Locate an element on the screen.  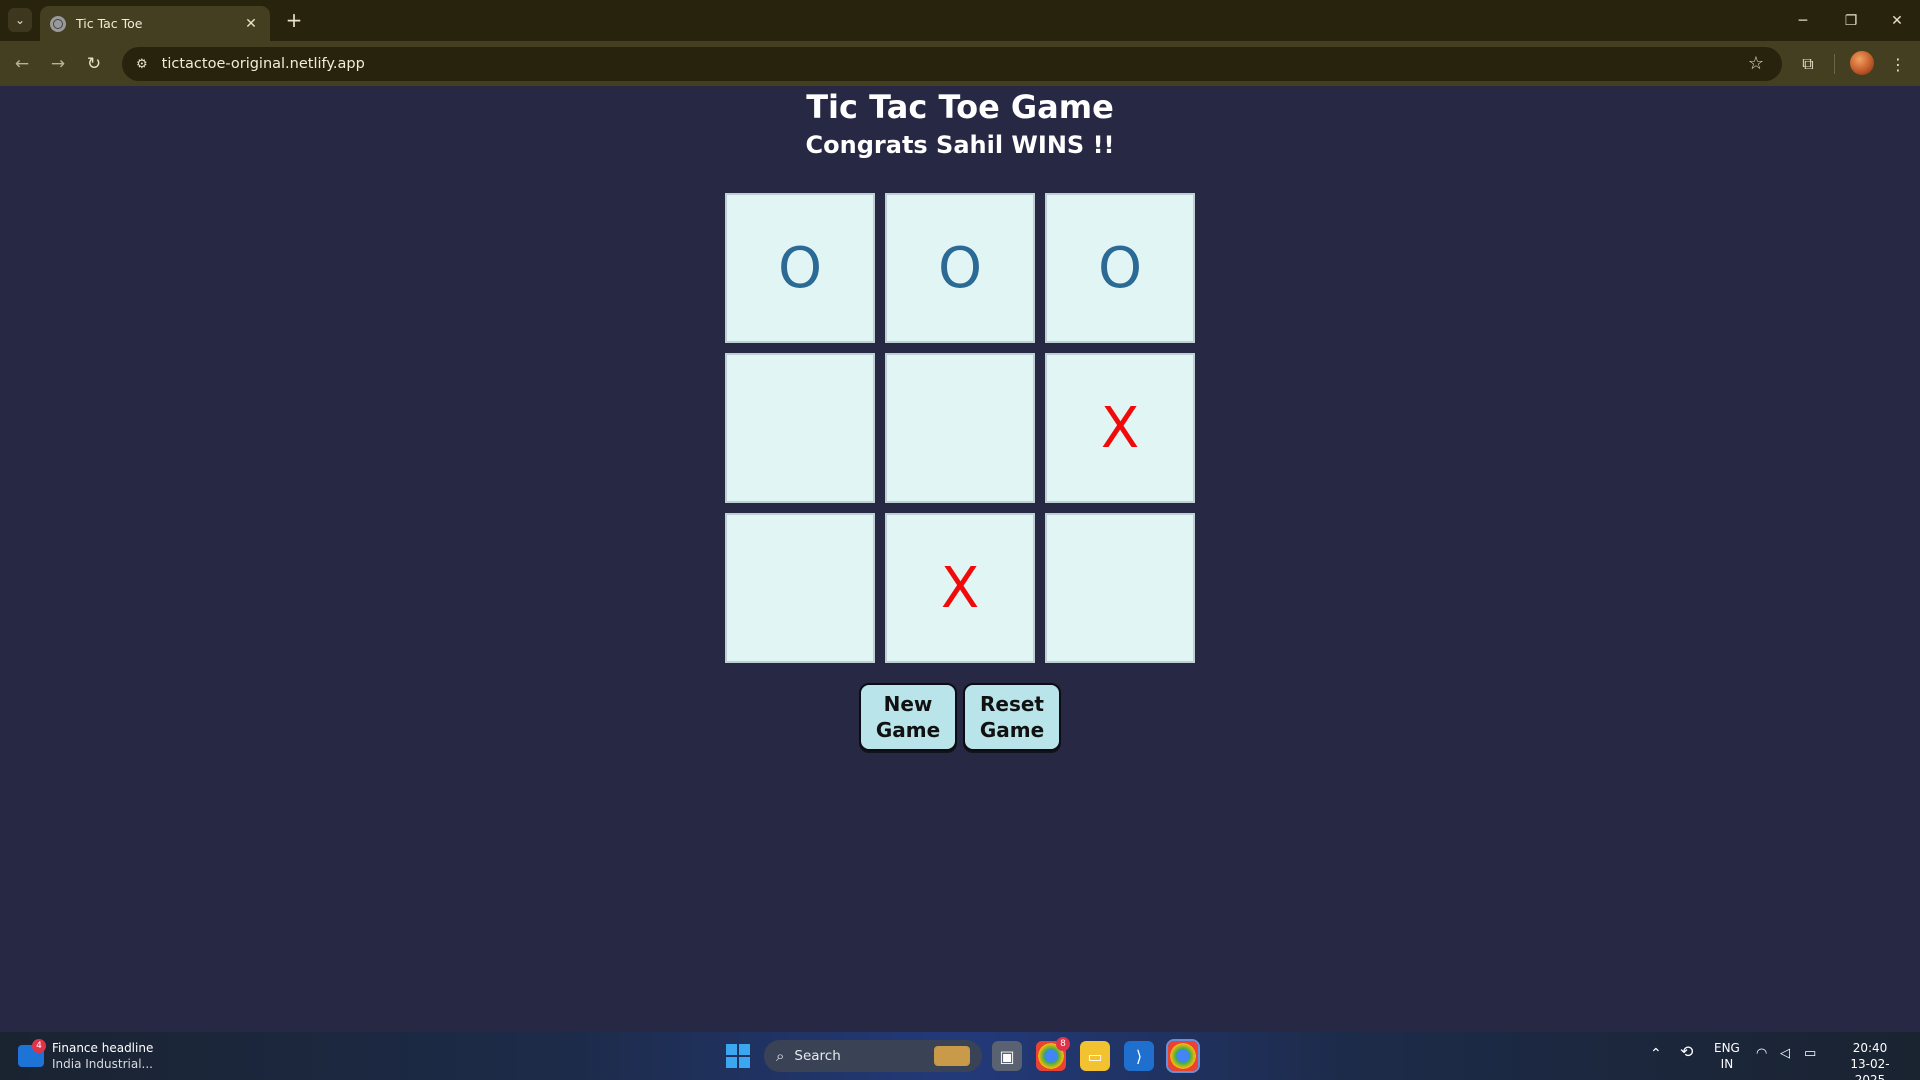
browser-tab-strip: ⌄ Tic Tac Toe ✕ + ─ ❐ ✕ is located at coordinates (960, 20).